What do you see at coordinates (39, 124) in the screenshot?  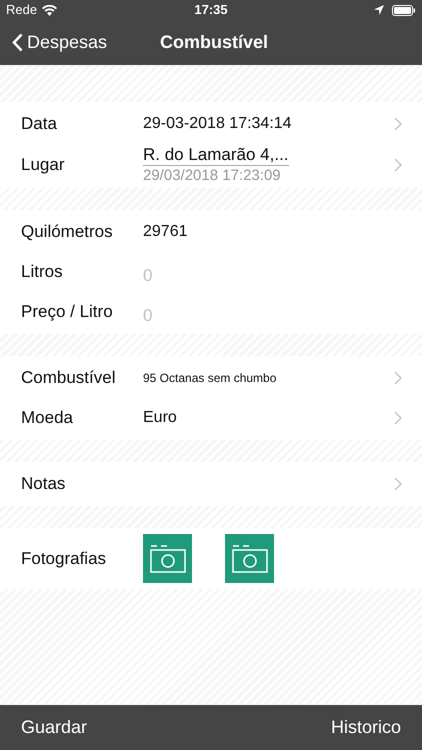 I see `field-label: Data` at bounding box center [39, 124].